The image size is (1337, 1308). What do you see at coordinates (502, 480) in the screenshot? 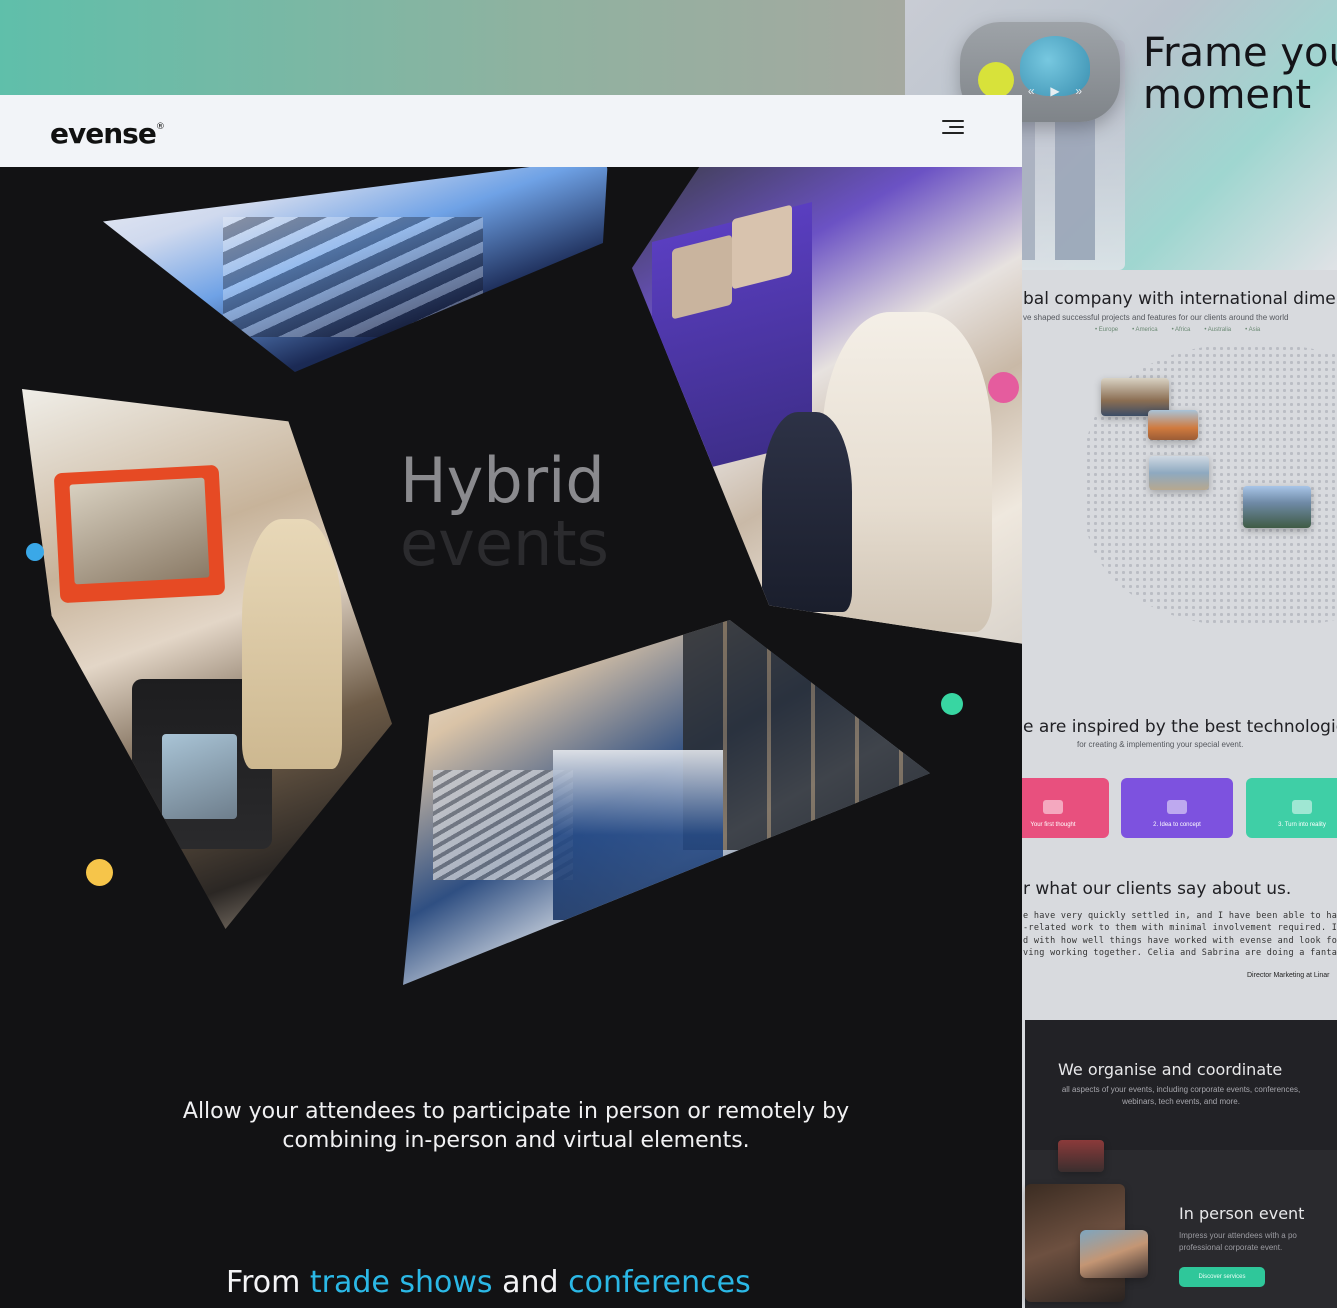
I see `hero-title-hybrid: Hybrid` at bounding box center [502, 480].